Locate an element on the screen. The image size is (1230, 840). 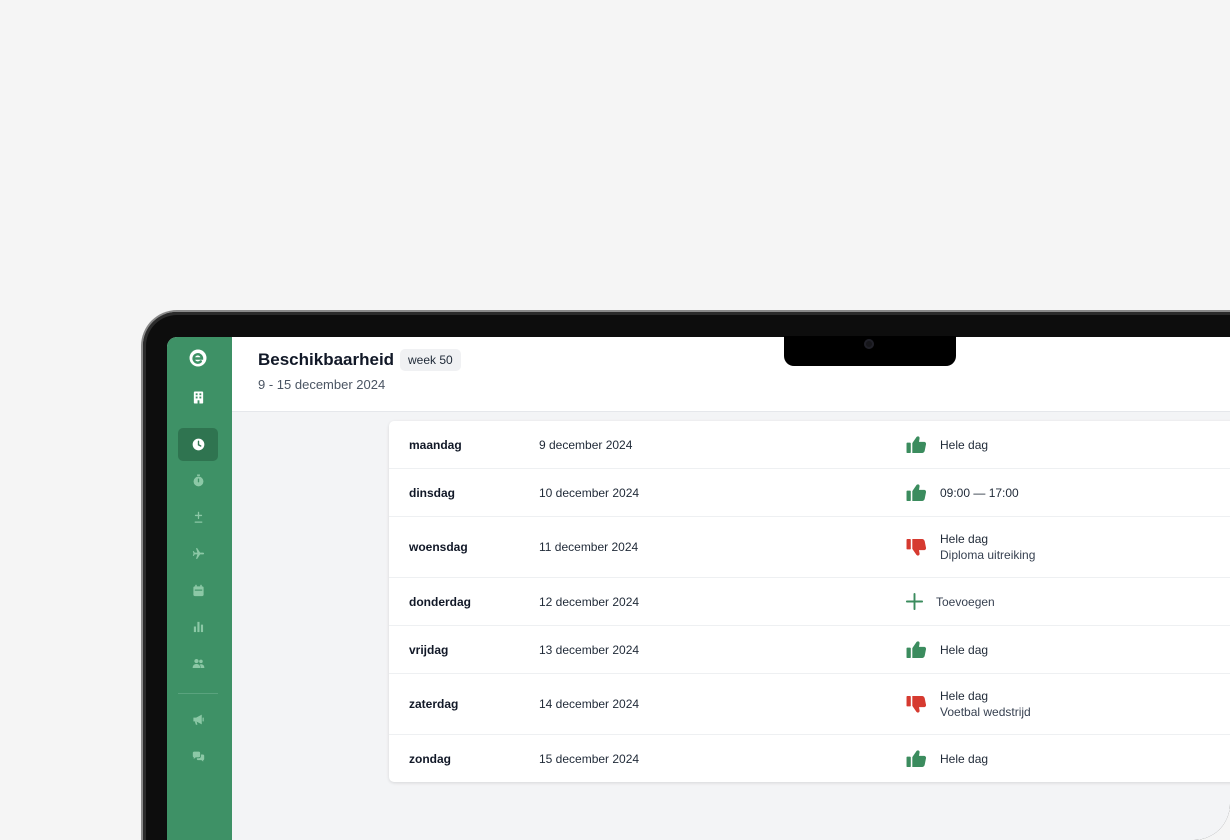
building-icon is located at coordinates (198, 397).